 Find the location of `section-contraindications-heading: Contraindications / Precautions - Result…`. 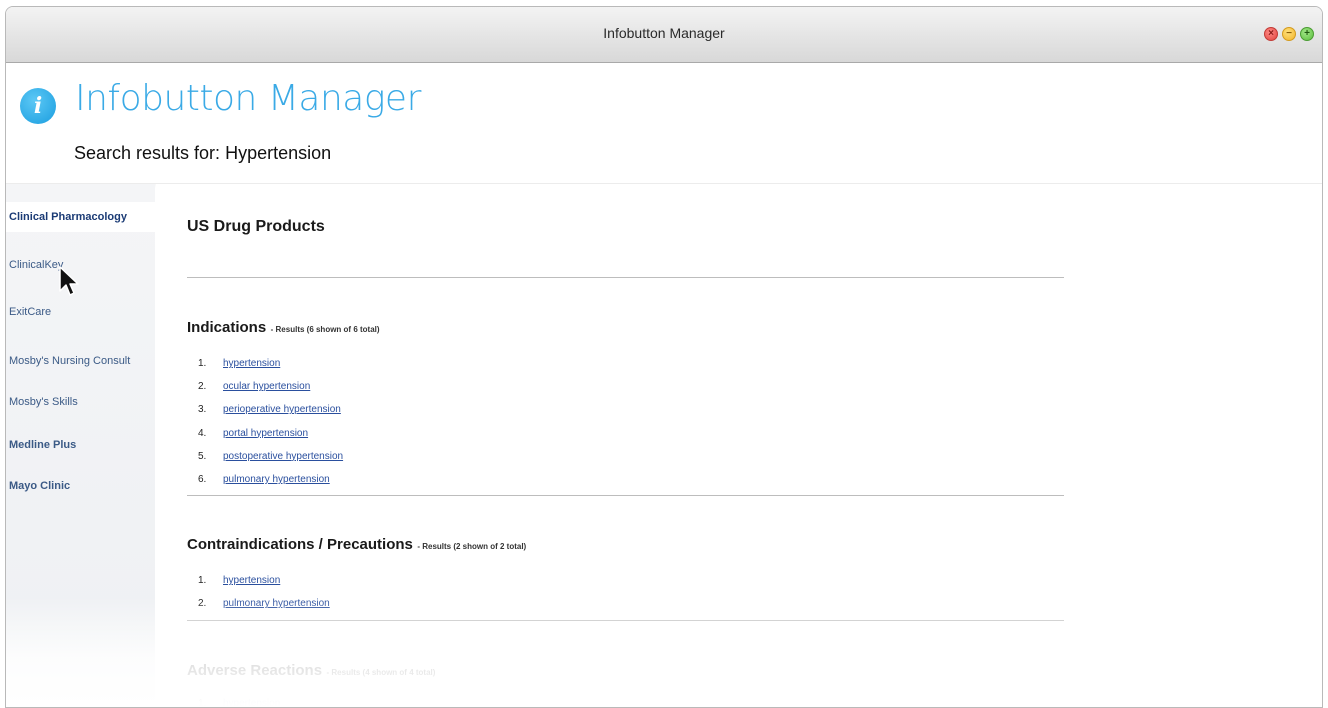

section-contraindications-heading: Contraindications / Precautions - Result… is located at coordinates (356, 545).